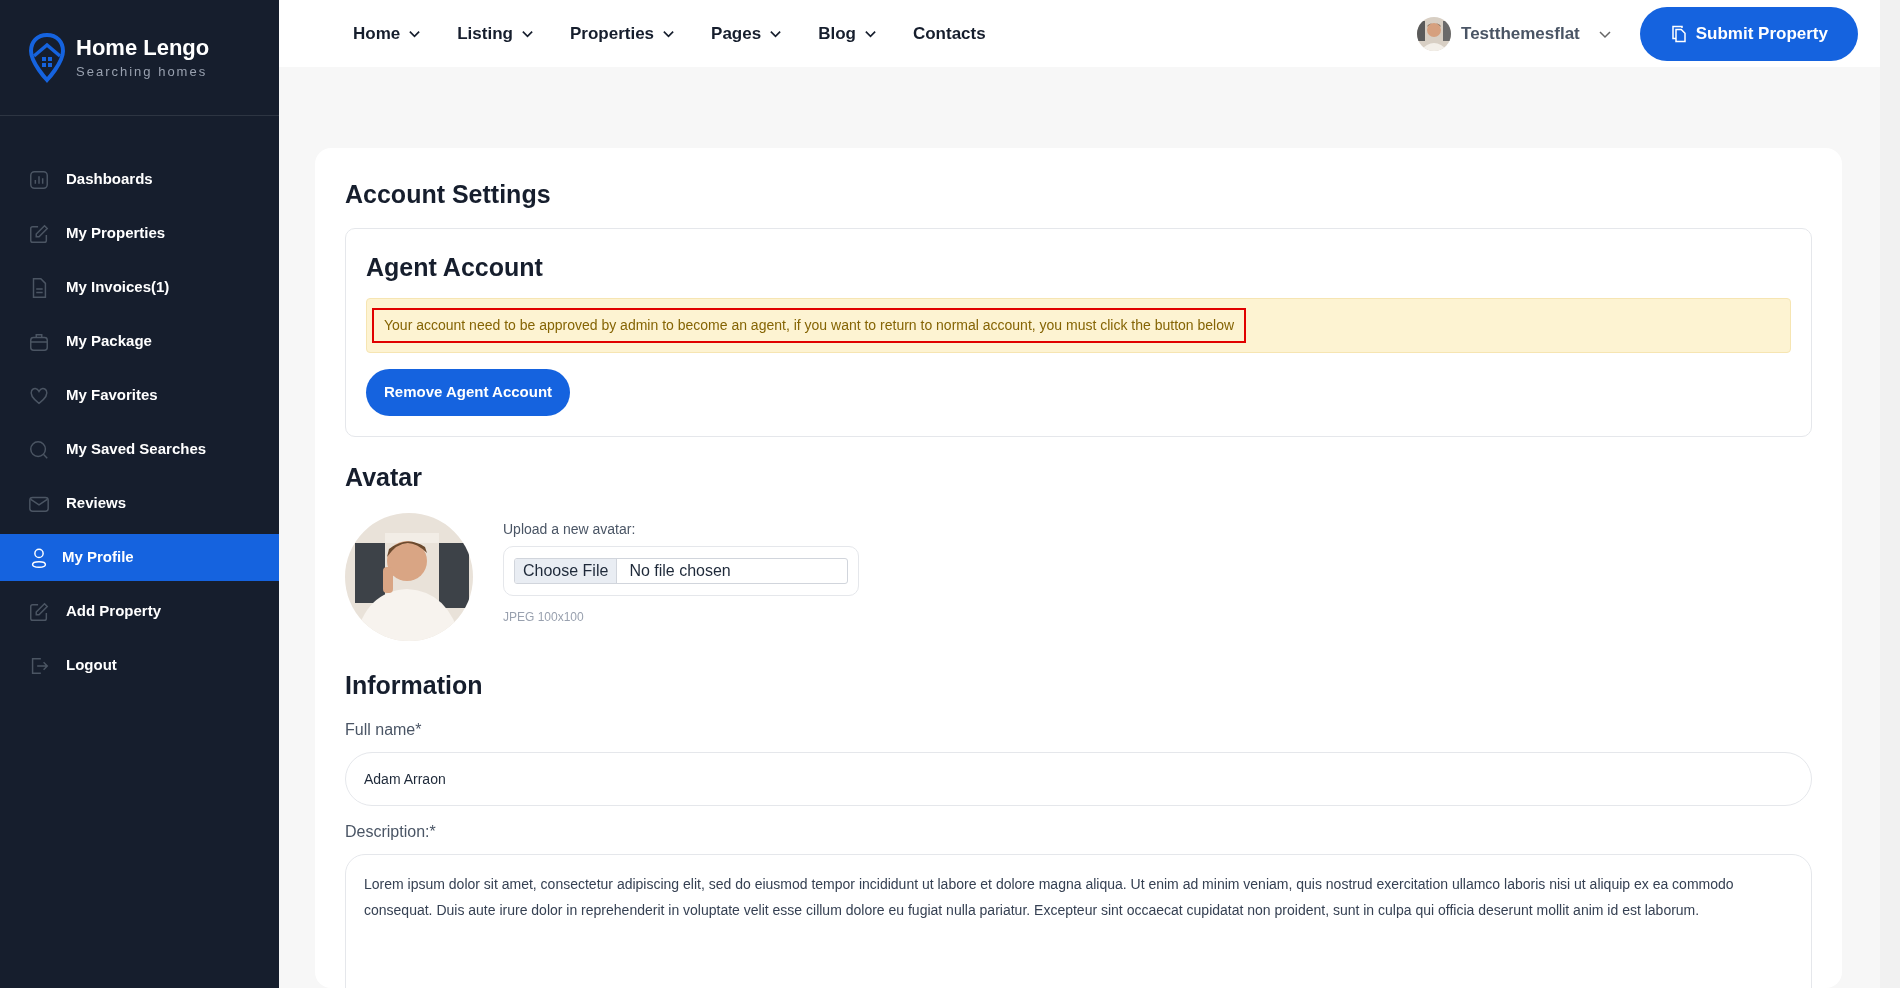 This screenshot has height=988, width=1900. What do you see at coordinates (1520, 33) in the screenshot?
I see `user-name: Testthemesflat` at bounding box center [1520, 33].